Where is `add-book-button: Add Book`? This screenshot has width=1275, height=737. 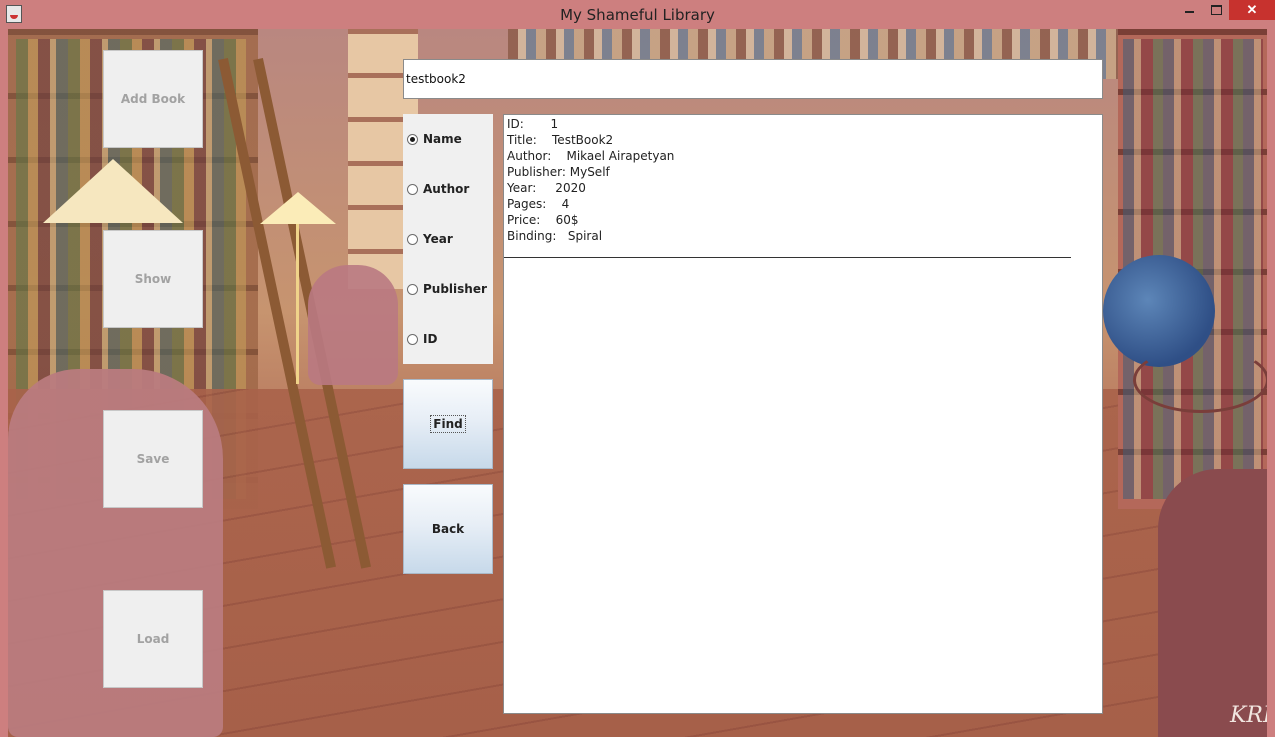
add-book-button: Add Book is located at coordinates (153, 99).